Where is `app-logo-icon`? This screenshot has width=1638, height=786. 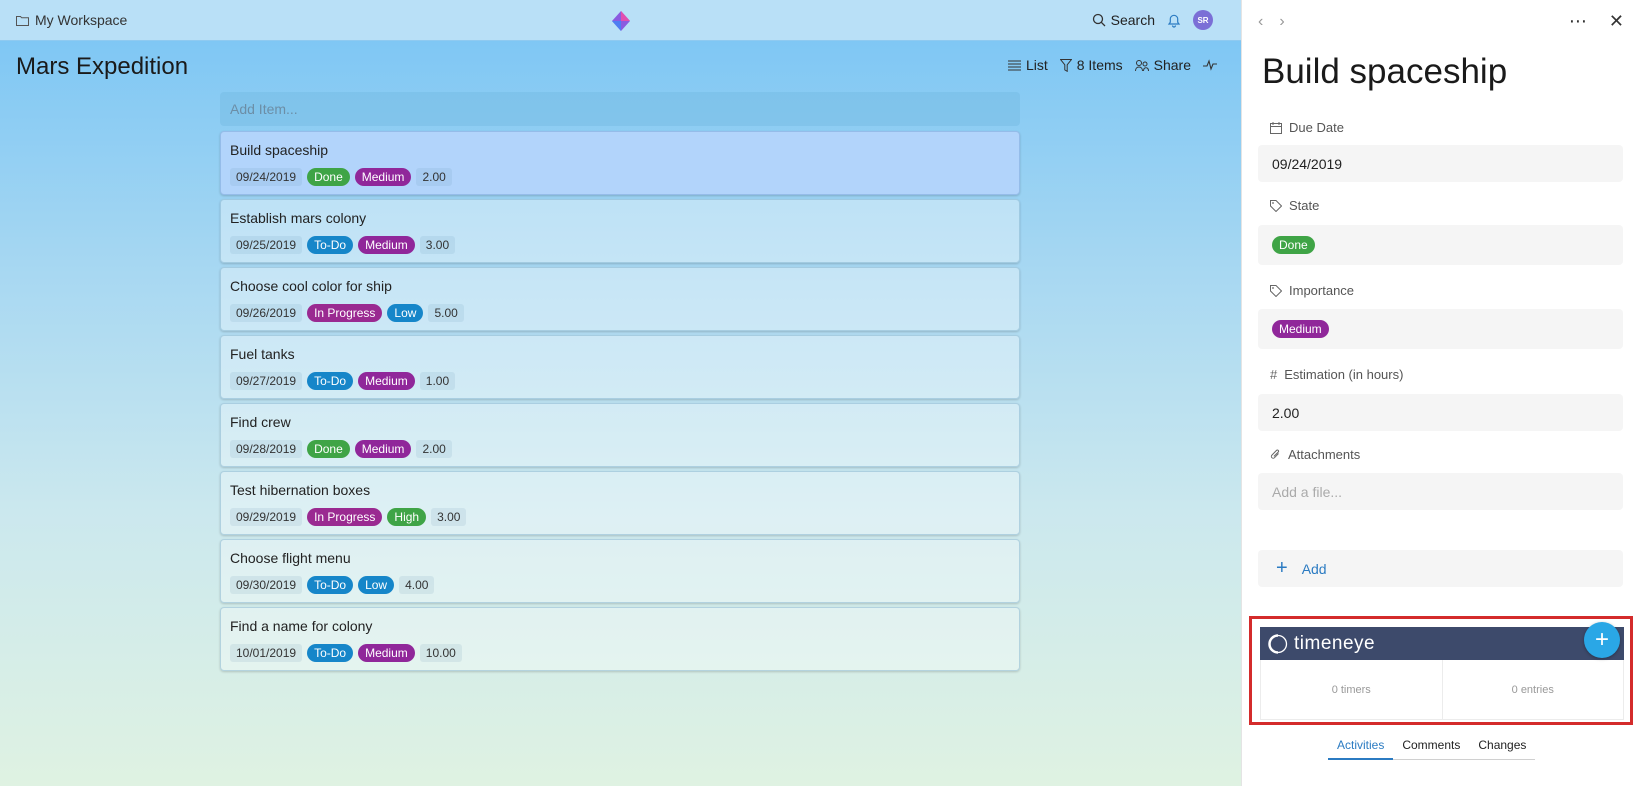 app-logo-icon is located at coordinates (621, 21).